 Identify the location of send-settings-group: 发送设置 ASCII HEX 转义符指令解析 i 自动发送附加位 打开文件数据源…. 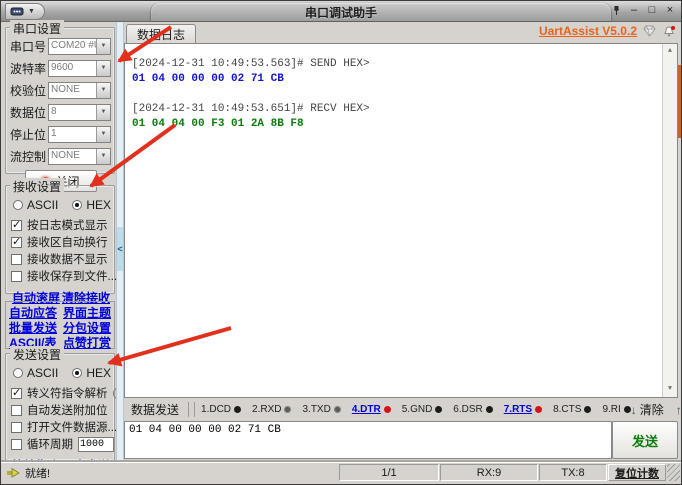
(66, 409).